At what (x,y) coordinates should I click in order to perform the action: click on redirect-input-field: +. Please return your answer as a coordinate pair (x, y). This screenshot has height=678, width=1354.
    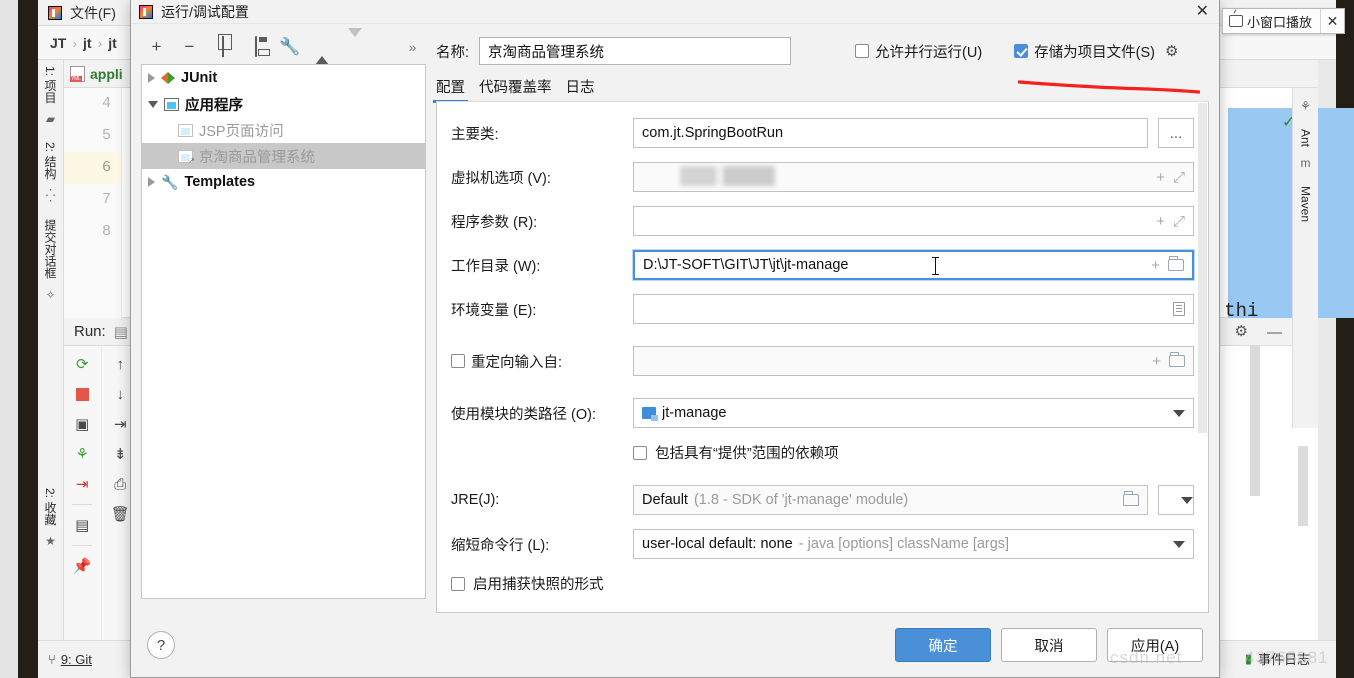
    Looking at the image, I should click on (913, 361).